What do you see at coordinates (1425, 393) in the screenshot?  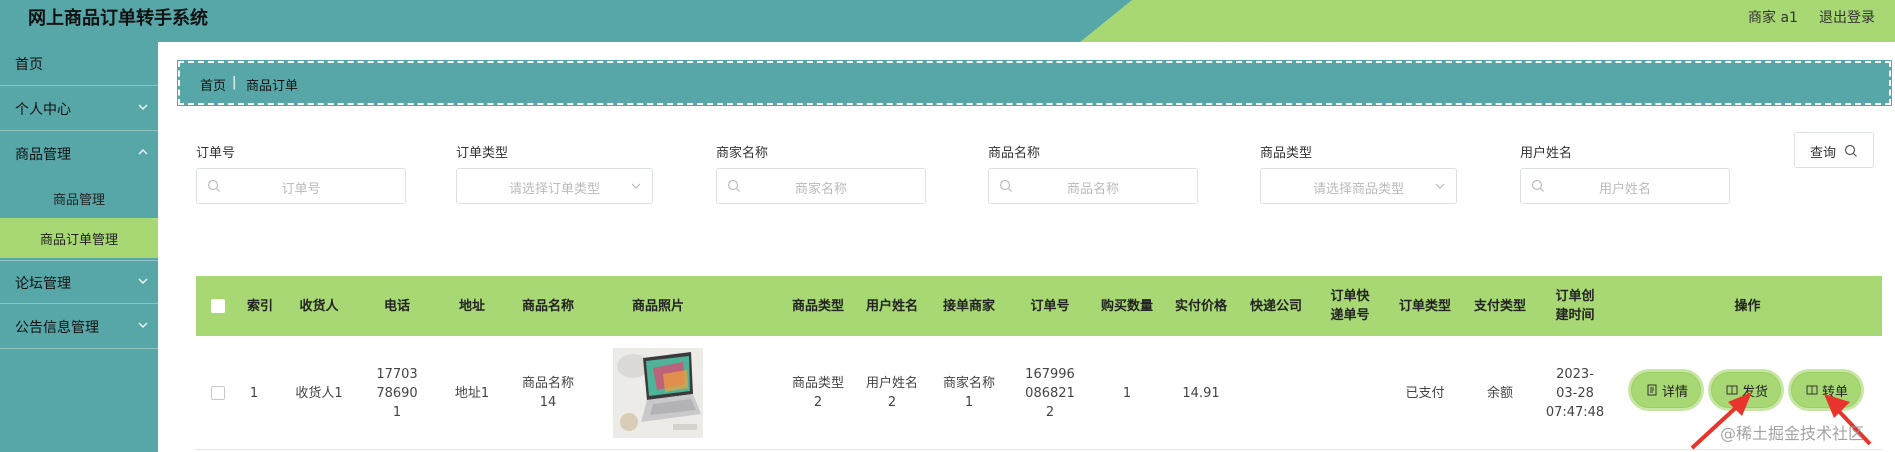 I see `cell-order-type: 已支付` at bounding box center [1425, 393].